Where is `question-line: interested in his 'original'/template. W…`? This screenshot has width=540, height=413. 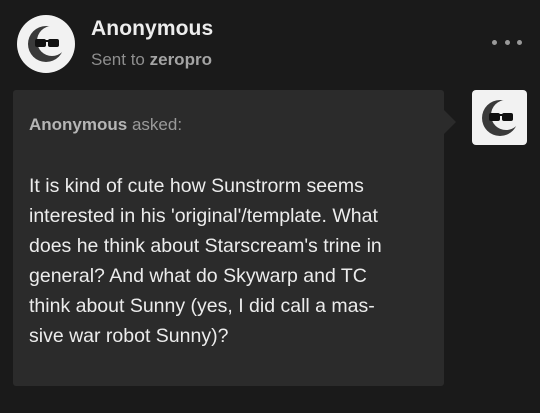
question-line: interested in his 'original'/template. W… is located at coordinates (203, 216).